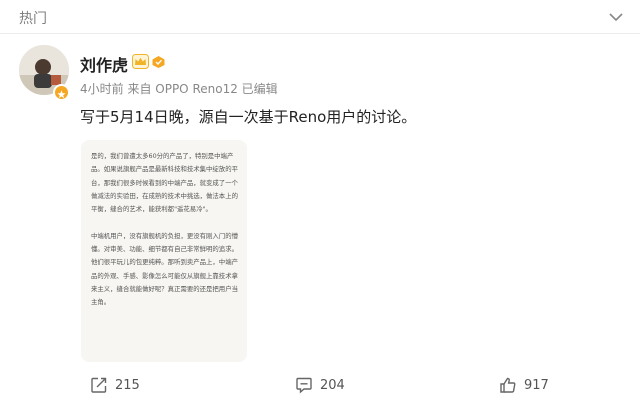  I want to click on comment-count: 204, so click(332, 385).